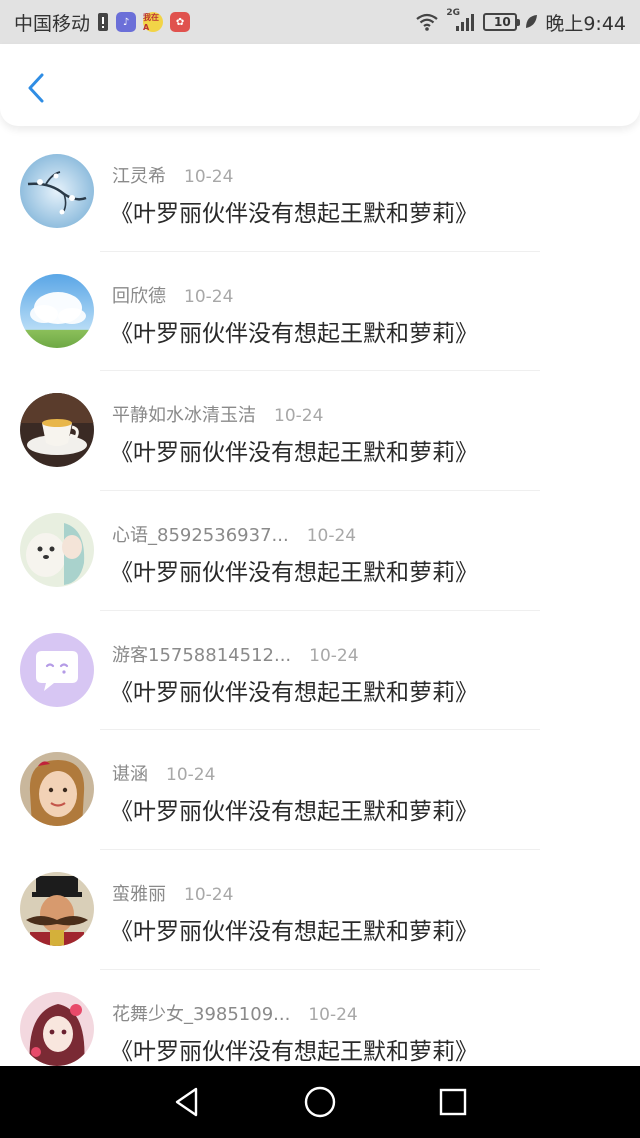 The height and width of the screenshot is (1138, 640). Describe the element at coordinates (139, 176) in the screenshot. I see `user-name: 江灵希` at that location.